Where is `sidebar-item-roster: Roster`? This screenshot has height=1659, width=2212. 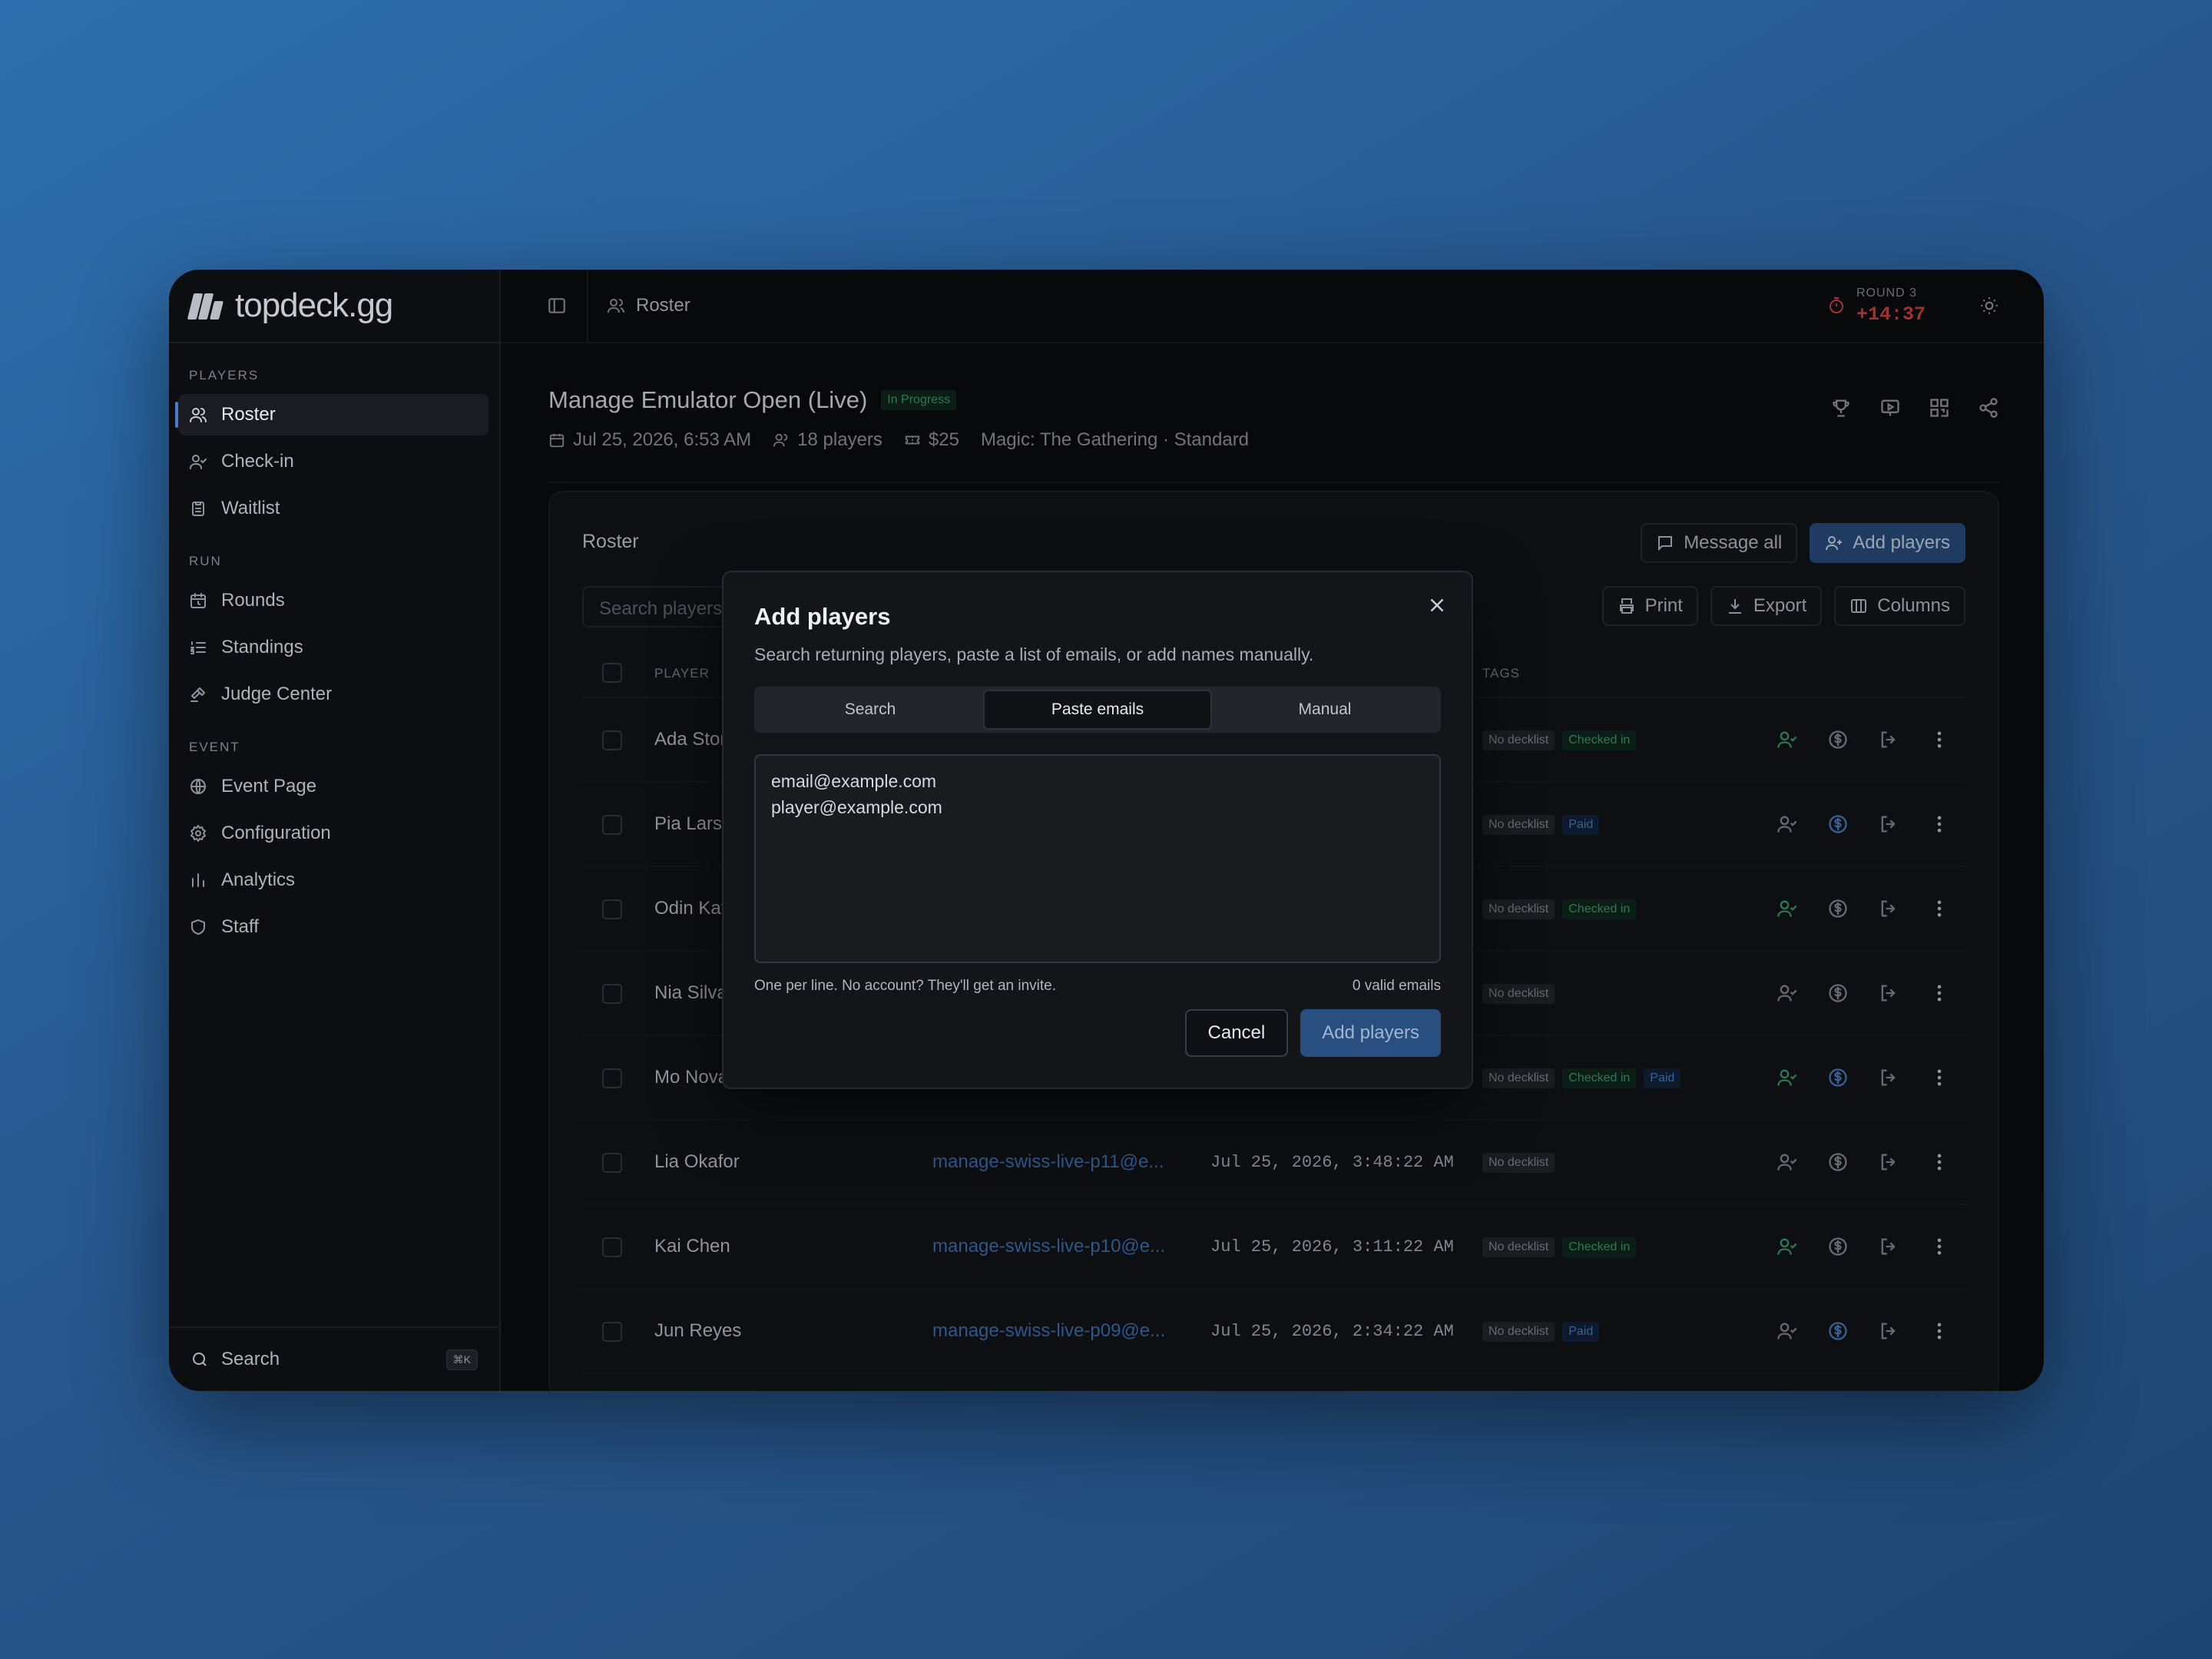
sidebar-item-roster: Roster is located at coordinates (332, 415).